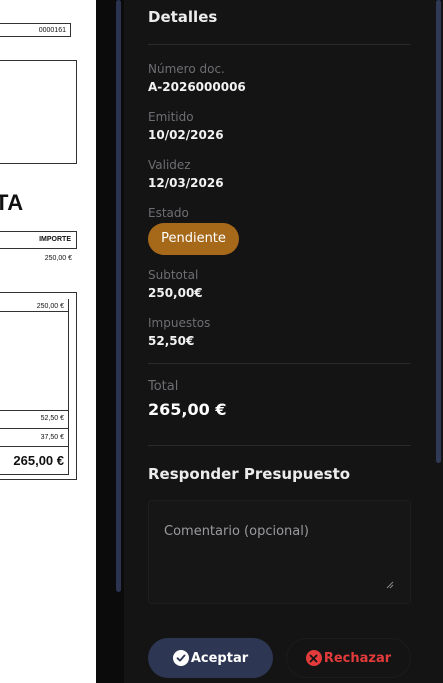 This screenshot has height=683, width=443. What do you see at coordinates (52, 437) in the screenshot?
I see `table-amount-3: 37,50 €` at bounding box center [52, 437].